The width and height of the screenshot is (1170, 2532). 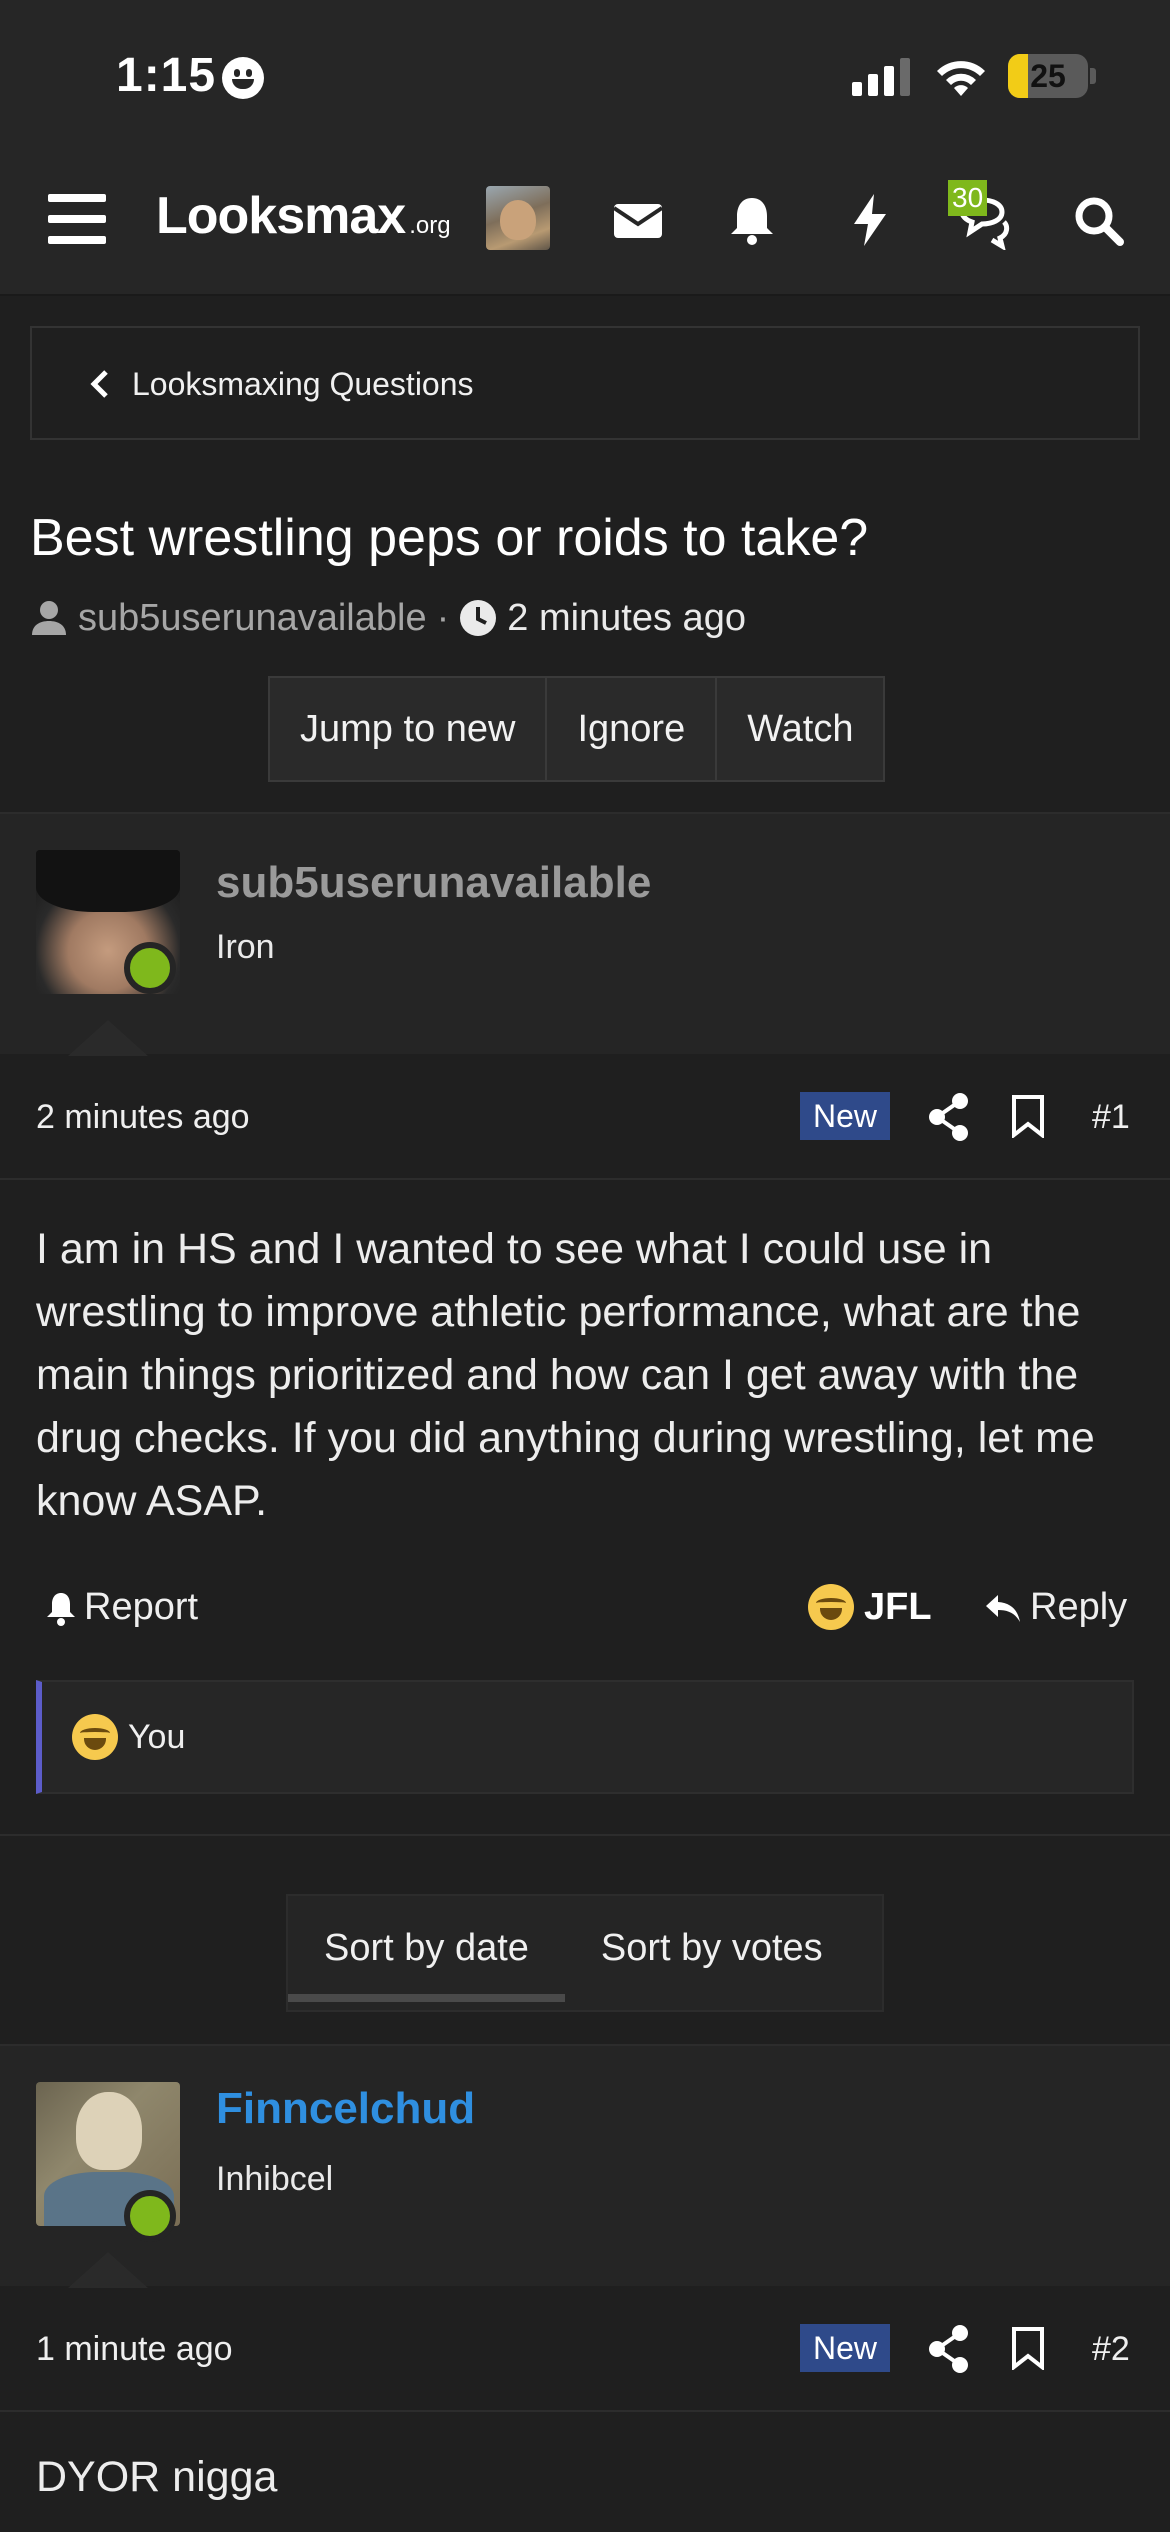 I want to click on thread-actions: Jump to new Ignore Watch, so click(x=577, y=729).